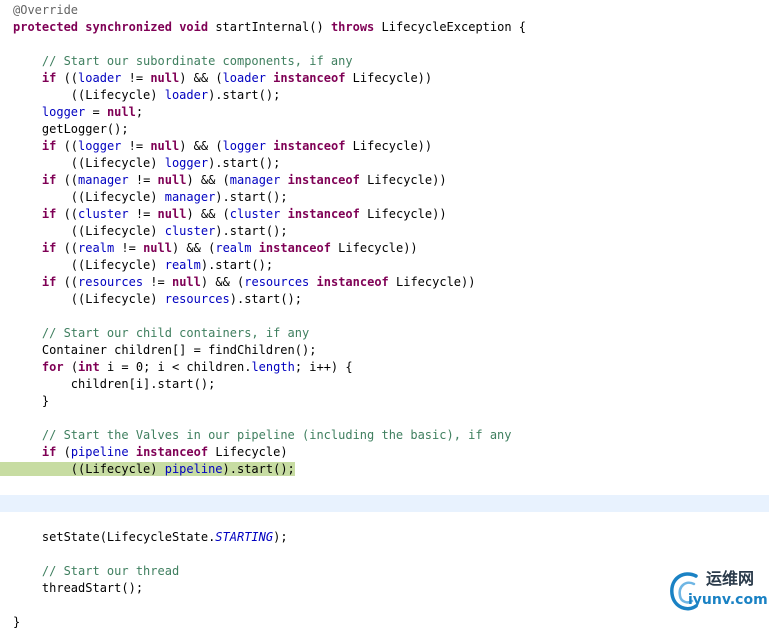 This screenshot has width=769, height=631. What do you see at coordinates (384, 197) in the screenshot?
I see `code-line: ((Lifecycle) manager).start();` at bounding box center [384, 197].